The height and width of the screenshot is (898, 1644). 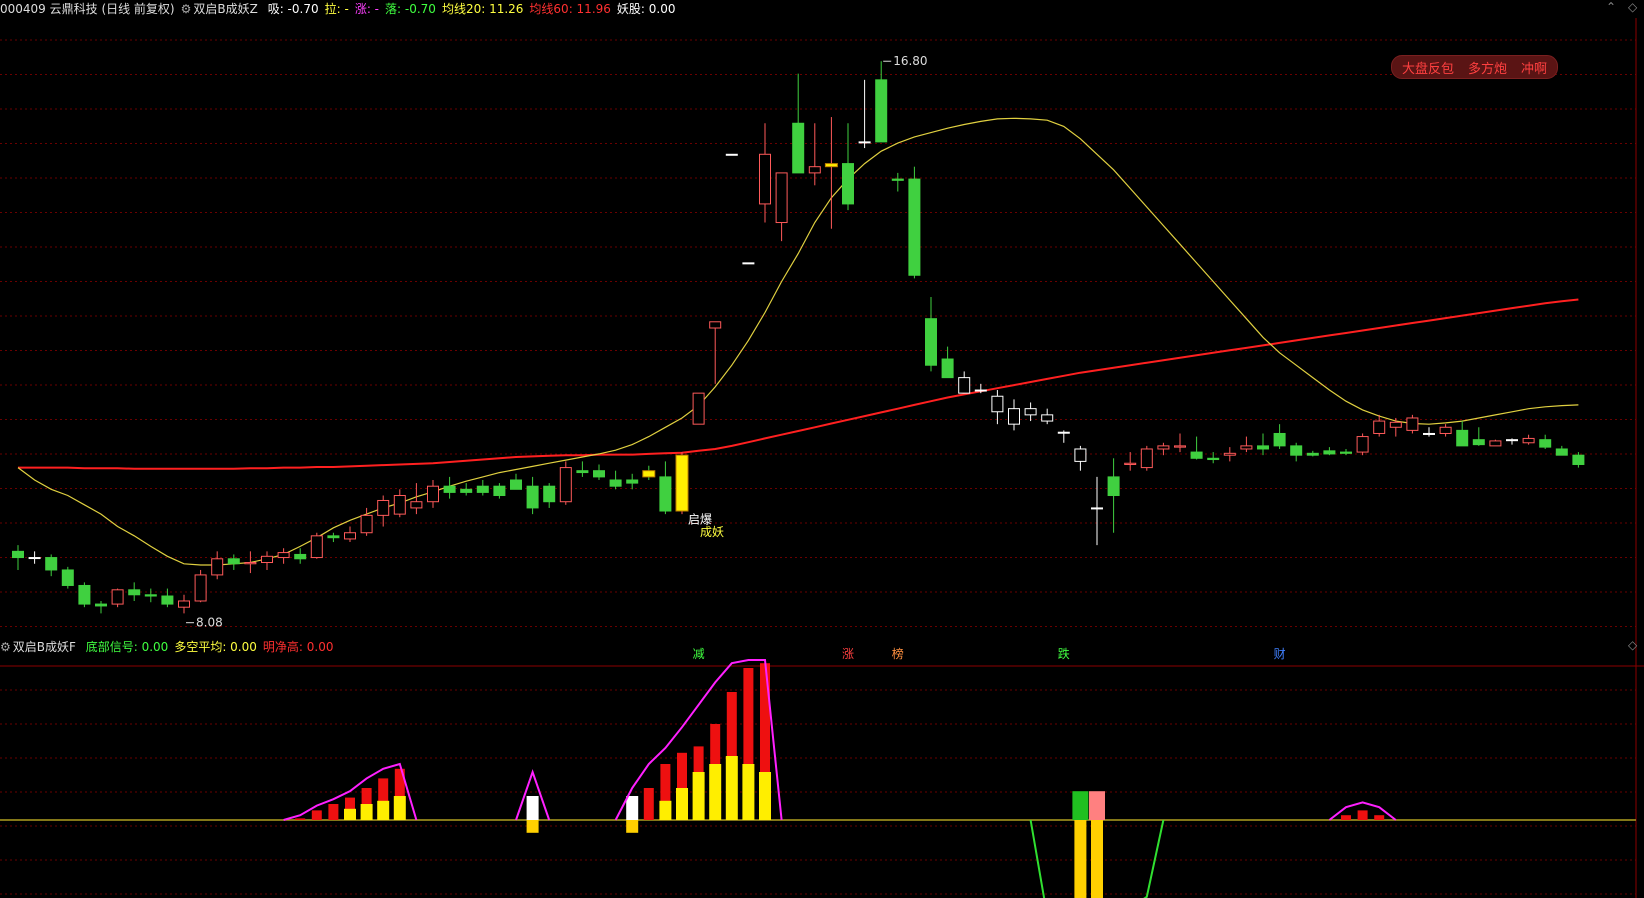 I want to click on event-marker-0: 减, so click(x=699, y=653).